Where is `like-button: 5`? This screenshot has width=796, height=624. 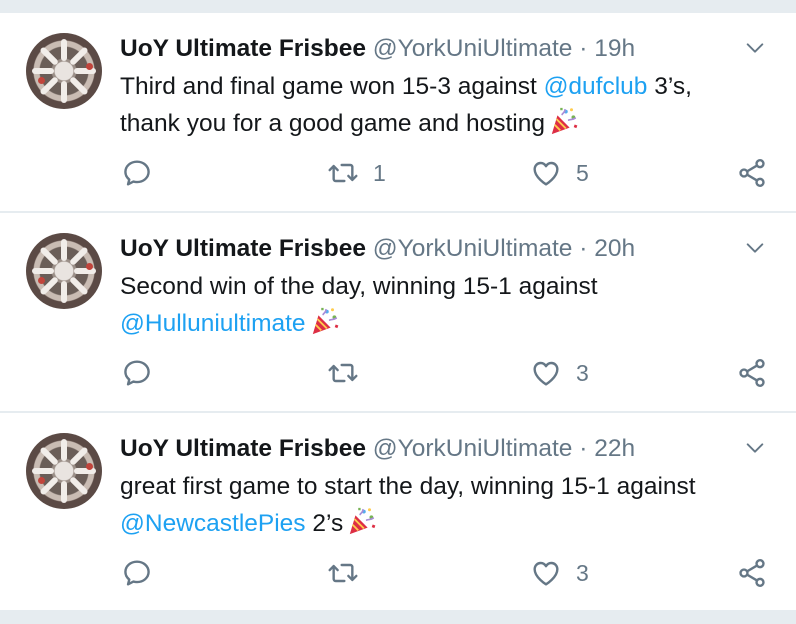
like-button: 5 is located at coordinates (559, 173).